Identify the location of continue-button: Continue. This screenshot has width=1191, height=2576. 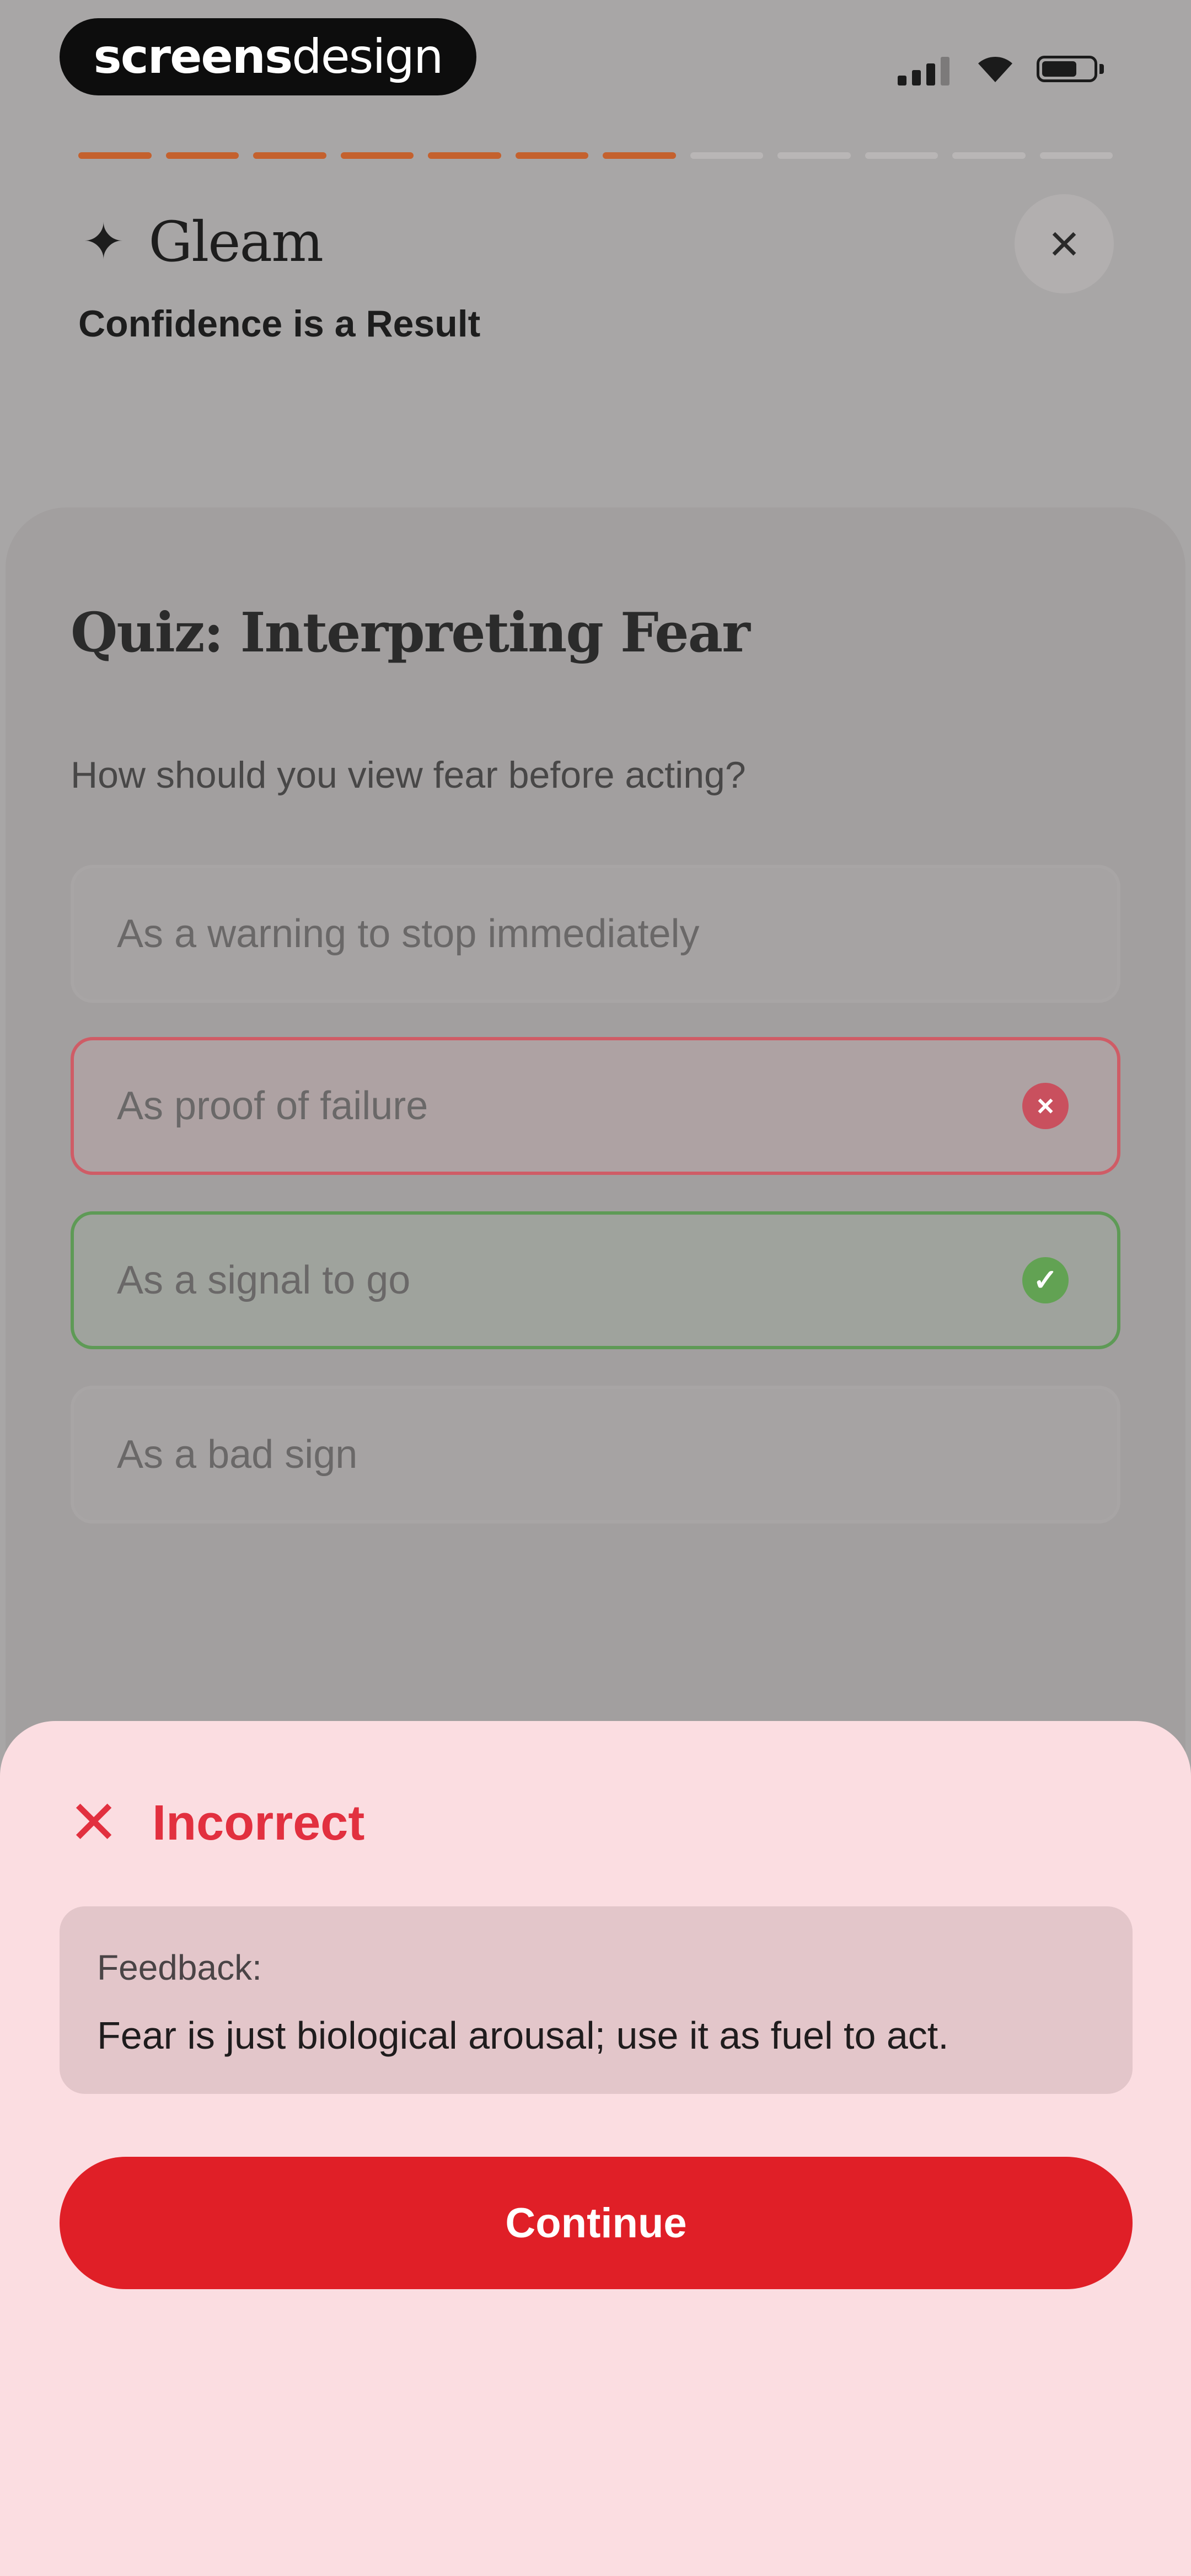
(596, 2223).